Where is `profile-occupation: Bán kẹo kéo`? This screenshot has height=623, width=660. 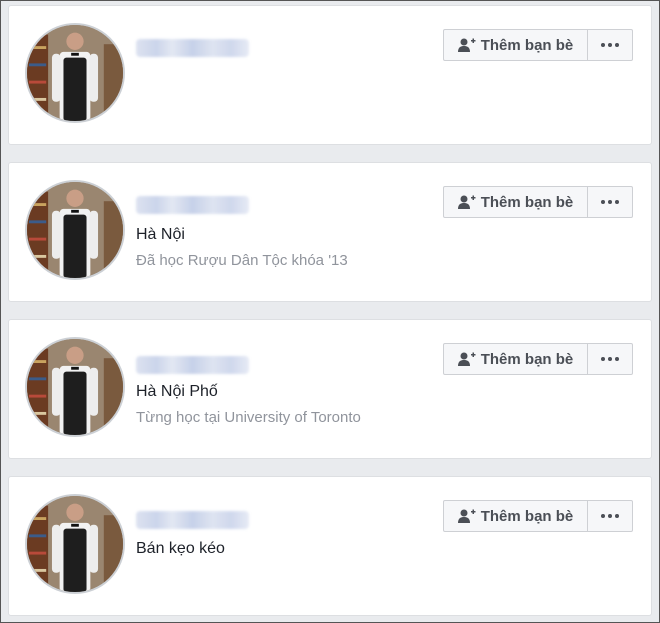 profile-occupation: Bán kẹo kéo is located at coordinates (180, 548).